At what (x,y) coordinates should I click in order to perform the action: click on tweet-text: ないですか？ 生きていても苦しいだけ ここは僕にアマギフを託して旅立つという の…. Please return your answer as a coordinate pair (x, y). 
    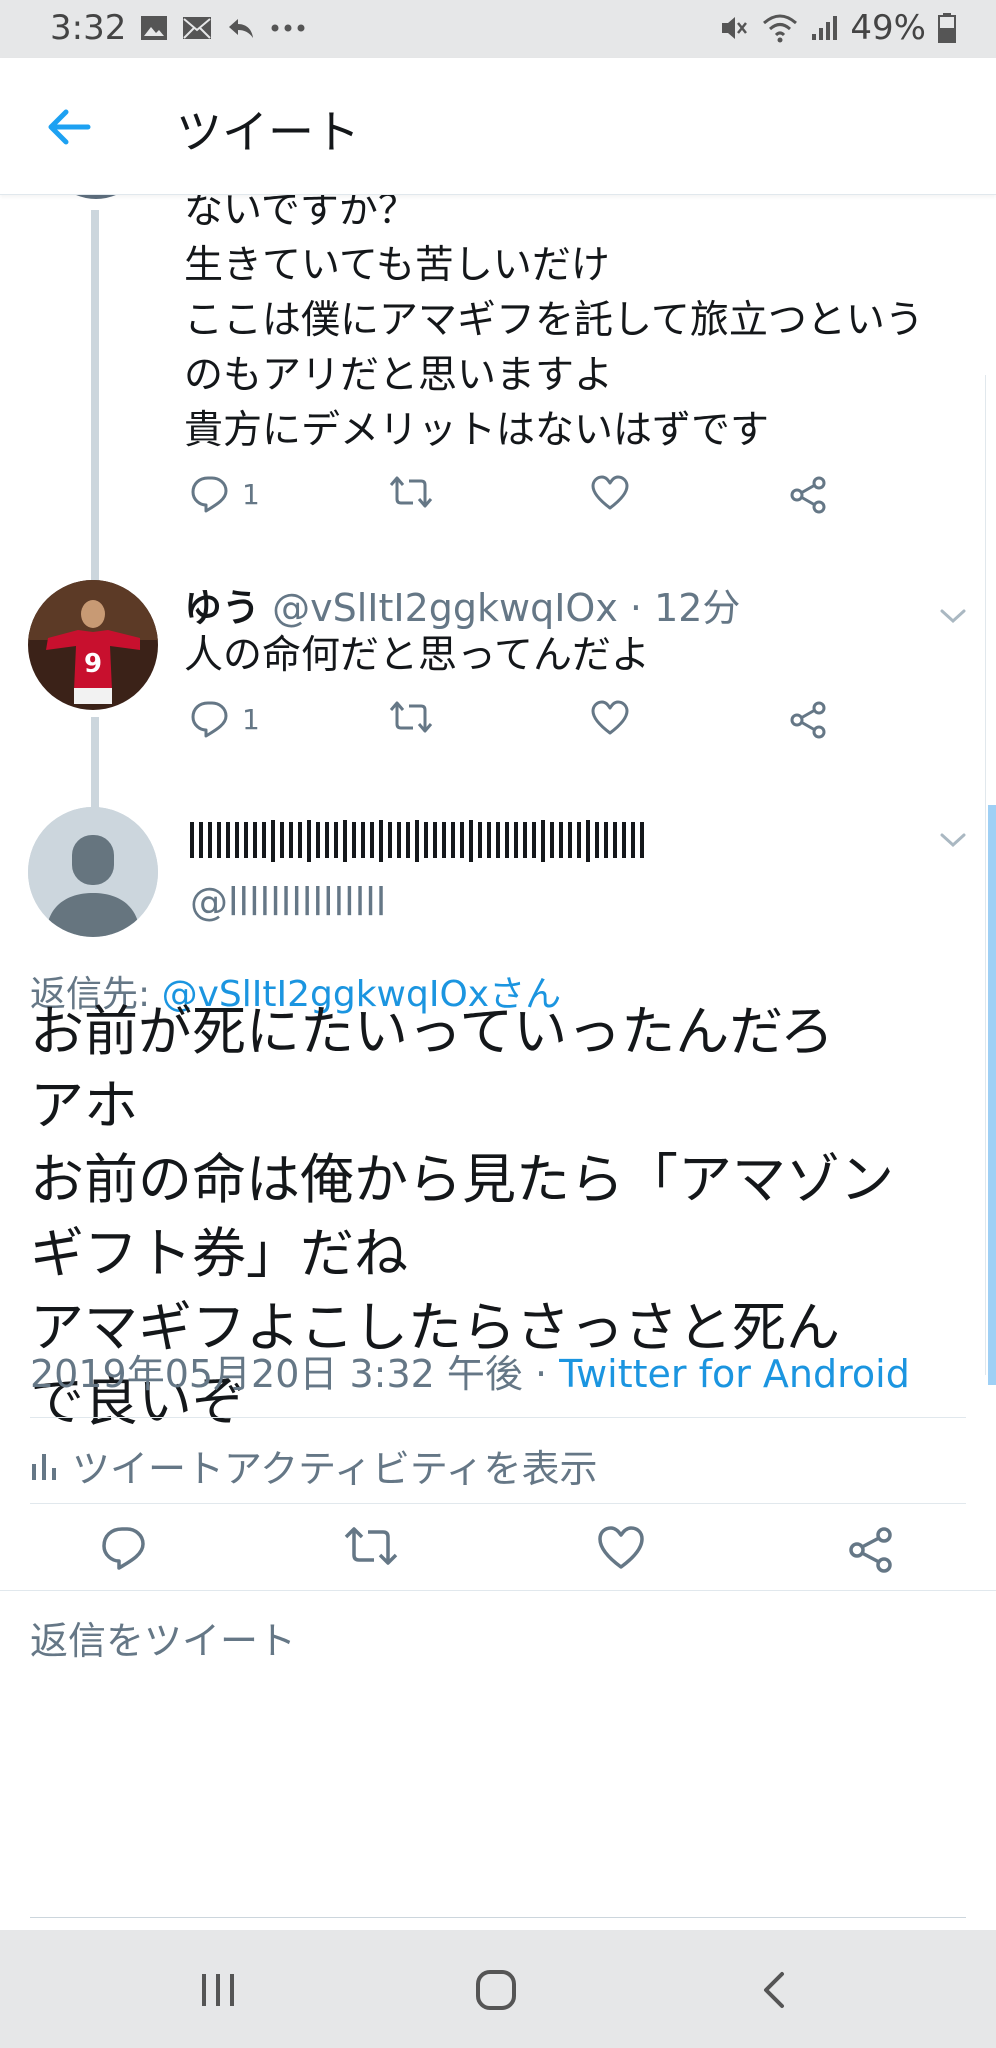
    Looking at the image, I should click on (554, 324).